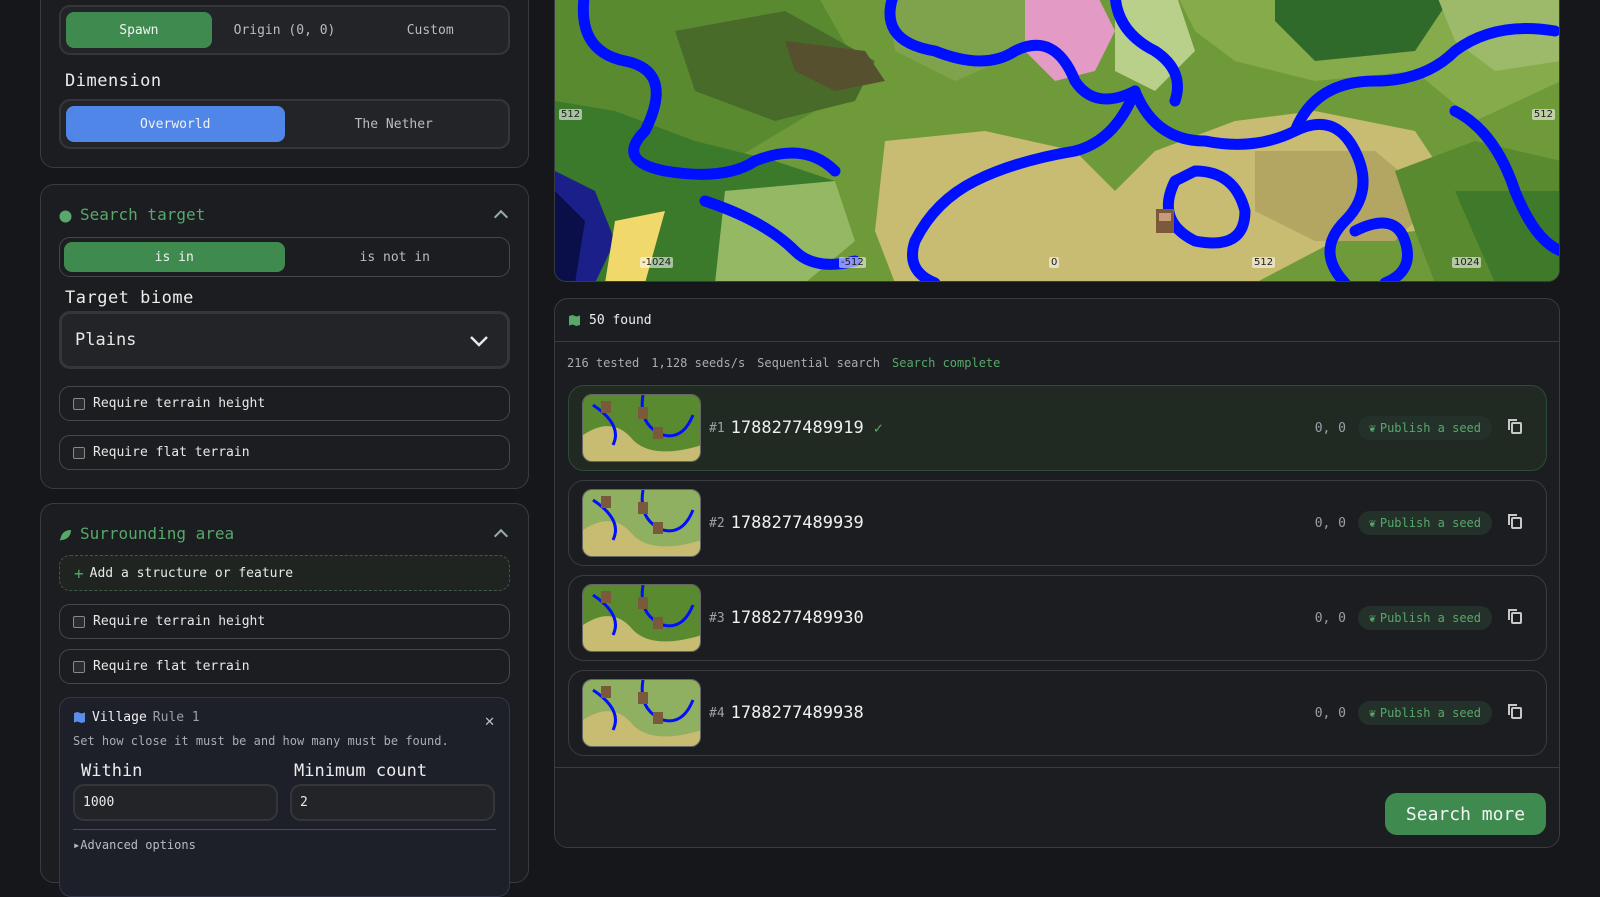 This screenshot has height=897, width=1600. Describe the element at coordinates (1057, 618) in the screenshot. I see `table-row: #3 1788277489930 0, 0 ❦ Publish a seed` at that location.